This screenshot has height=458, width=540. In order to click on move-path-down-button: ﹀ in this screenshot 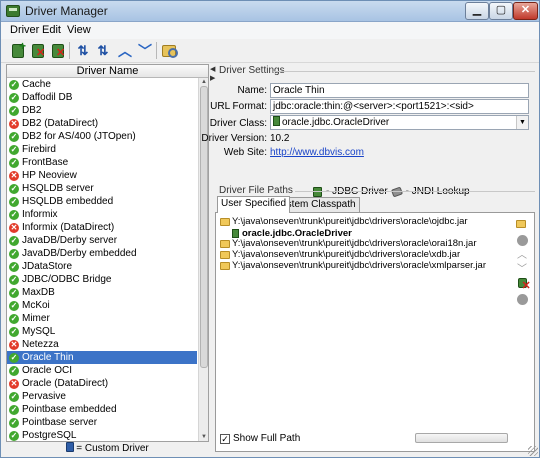, I will do `click(522, 269)`.